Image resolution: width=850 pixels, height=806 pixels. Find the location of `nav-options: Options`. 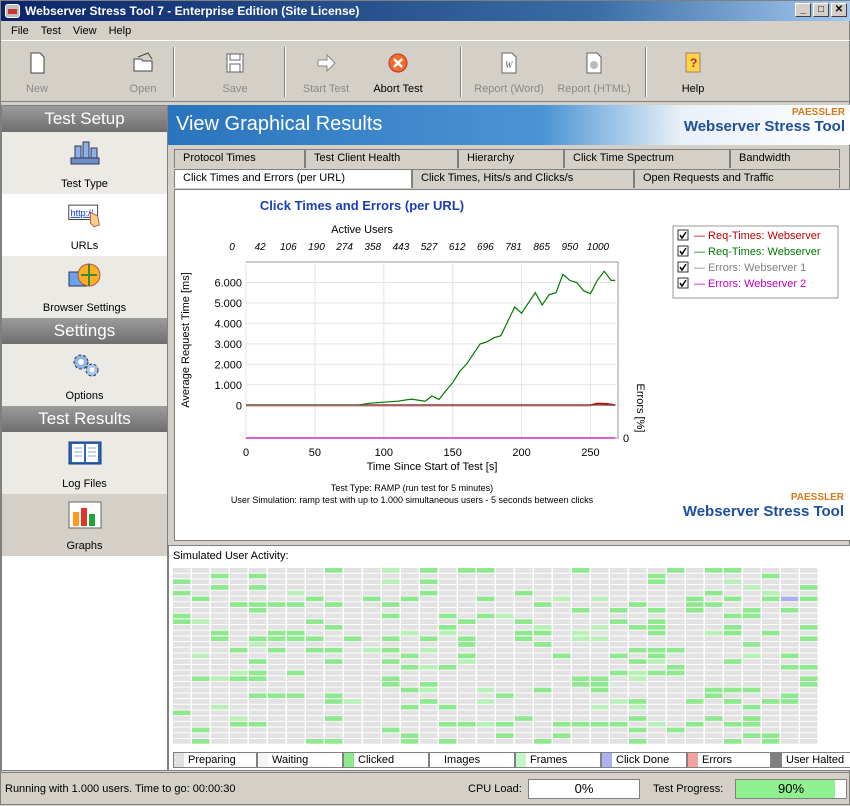

nav-options: Options is located at coordinates (84, 375).